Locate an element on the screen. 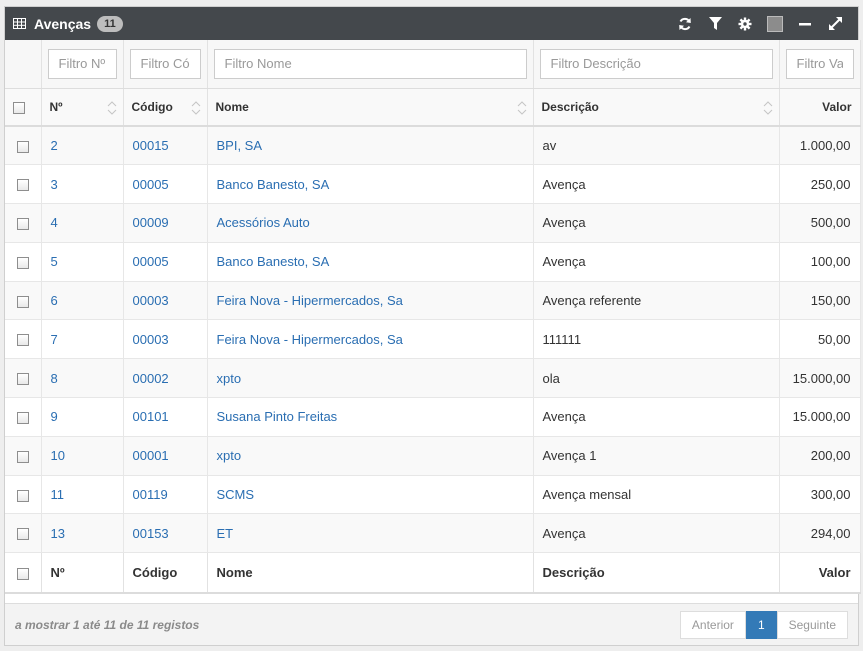  fullscreen-button is located at coordinates (835, 23).